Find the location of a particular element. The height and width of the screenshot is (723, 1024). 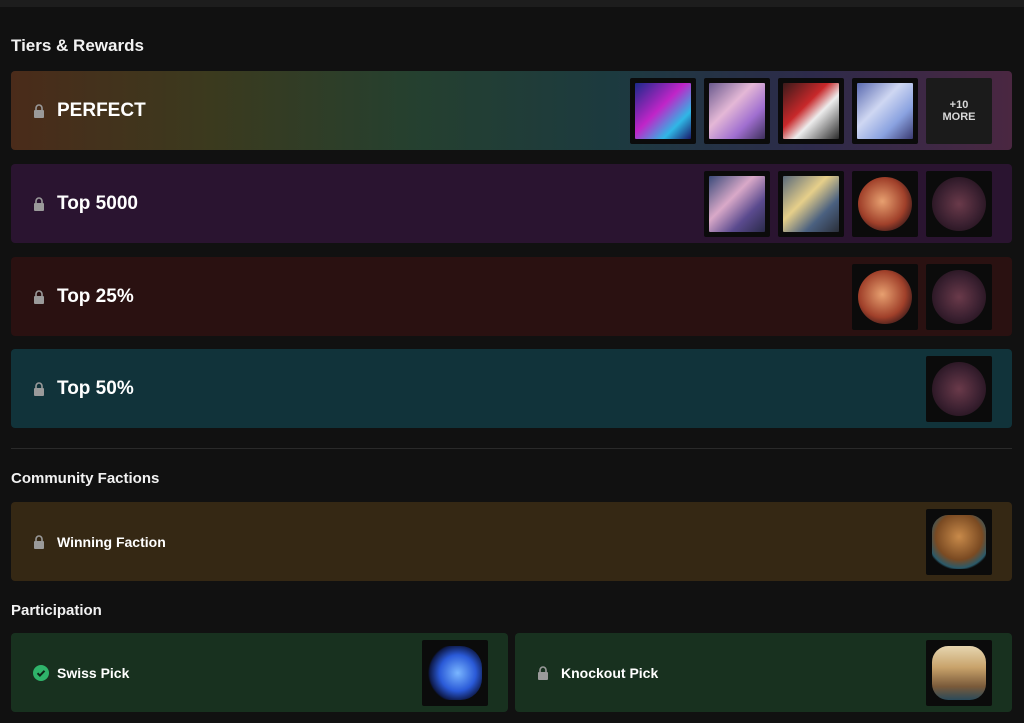

tiers-rewards-title: Tiers & Rewards is located at coordinates (77, 45).